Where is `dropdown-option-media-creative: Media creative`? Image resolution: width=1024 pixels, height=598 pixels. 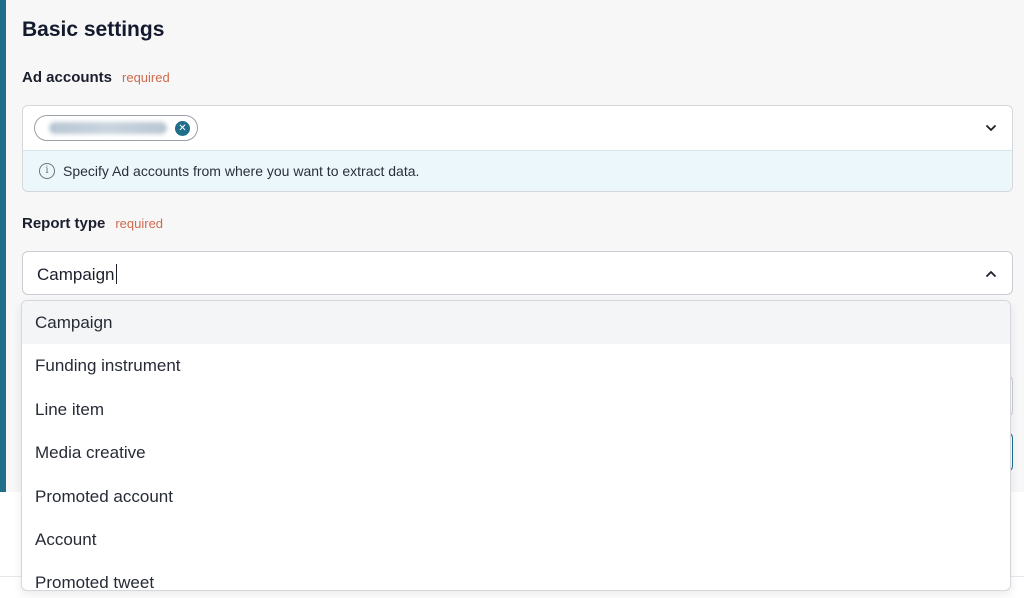 dropdown-option-media-creative: Media creative is located at coordinates (516, 452).